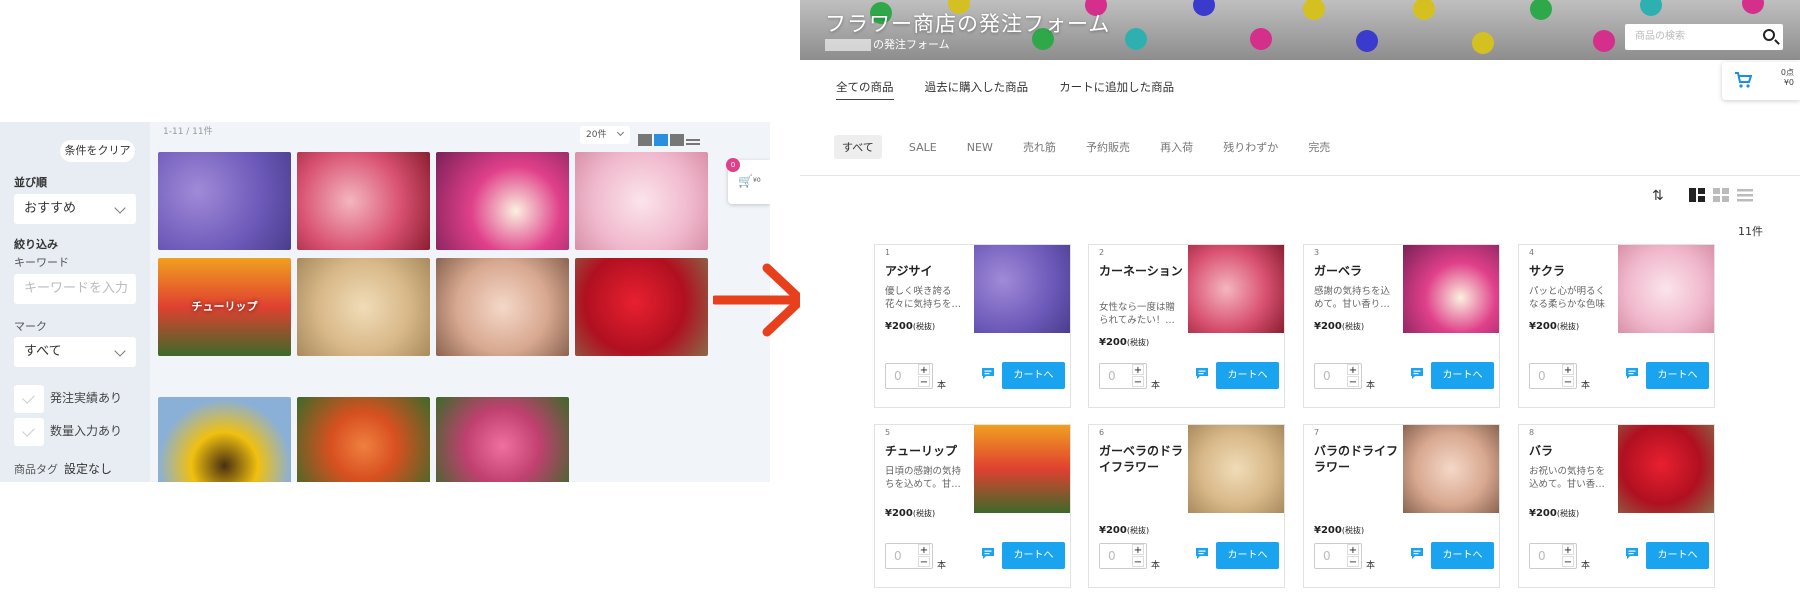  Describe the element at coordinates (75, 209) in the screenshot. I see `sort-select: おすすめ` at that location.